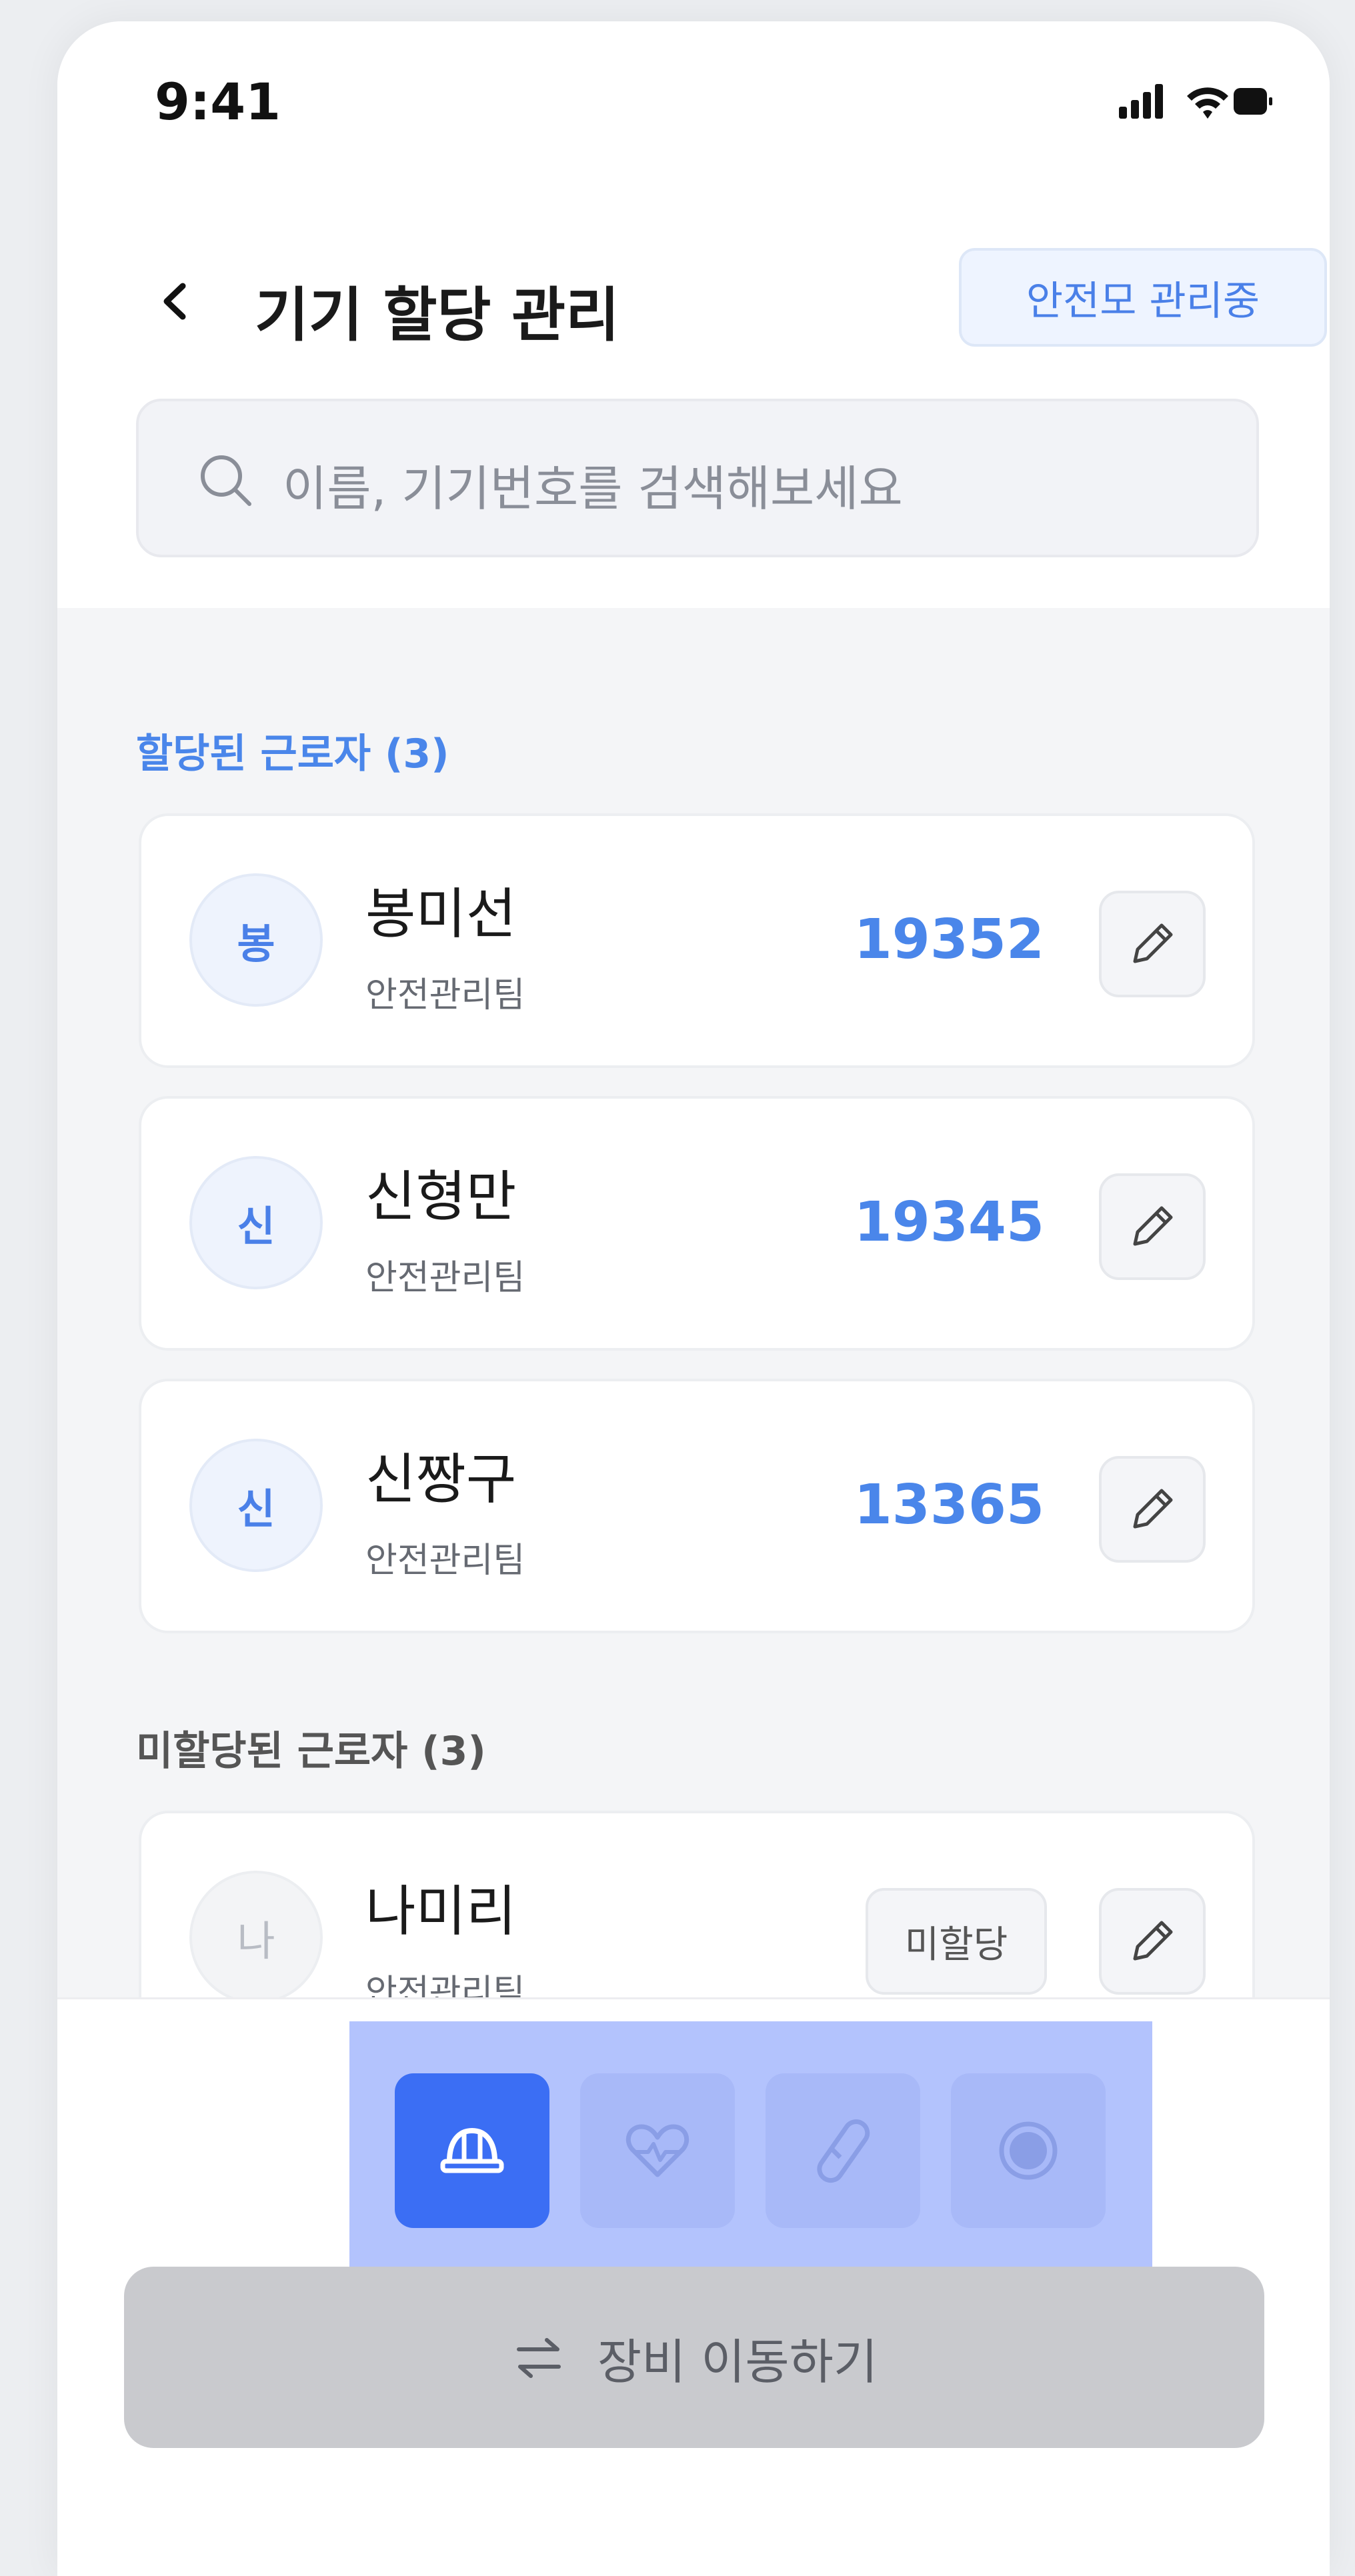  What do you see at coordinates (1141, 101) in the screenshot?
I see `signal-icon` at bounding box center [1141, 101].